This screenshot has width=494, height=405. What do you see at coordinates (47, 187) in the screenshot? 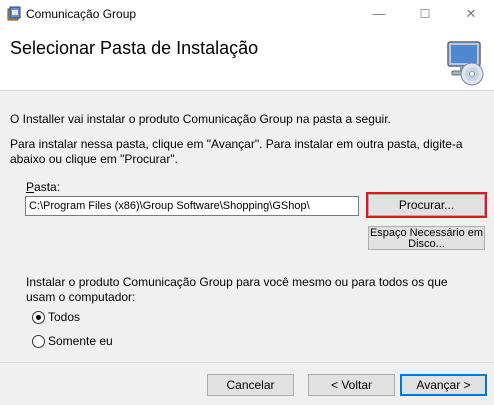
I see `folder-label-text: asta:` at bounding box center [47, 187].